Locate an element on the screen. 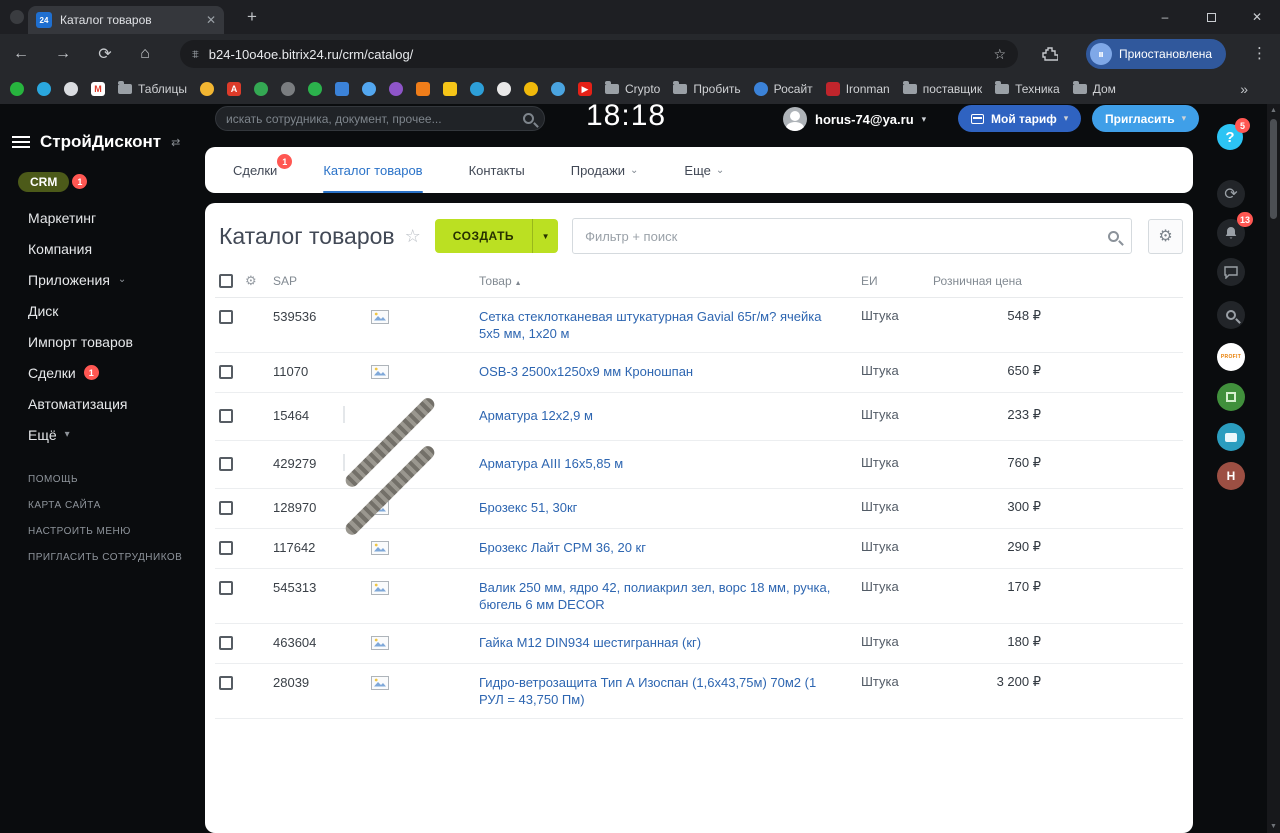 The image size is (1280, 833). bookmark-whatsapp is located at coordinates (17, 89).